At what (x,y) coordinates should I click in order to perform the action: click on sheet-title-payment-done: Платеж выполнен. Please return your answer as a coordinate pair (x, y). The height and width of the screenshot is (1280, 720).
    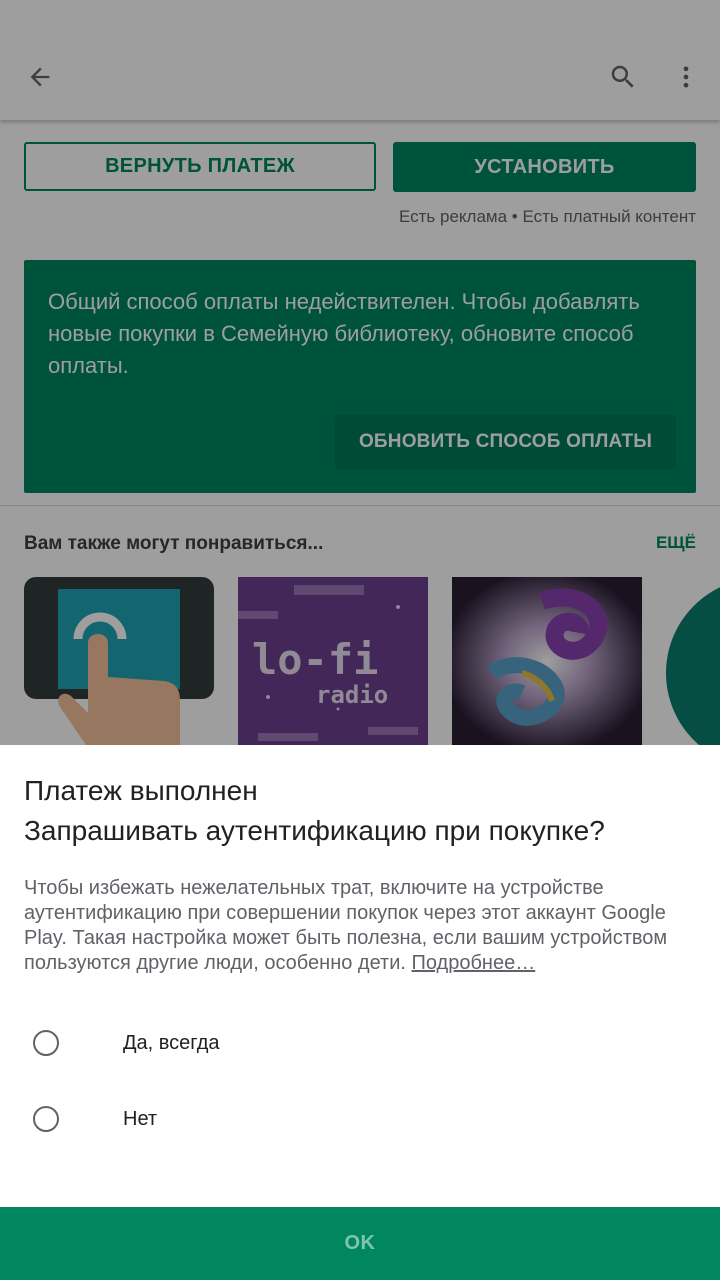
    Looking at the image, I should click on (141, 790).